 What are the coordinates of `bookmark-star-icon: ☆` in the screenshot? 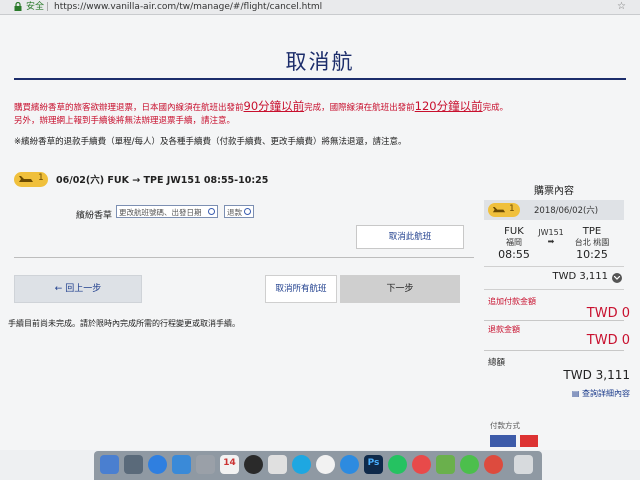 It's located at (621, 7).